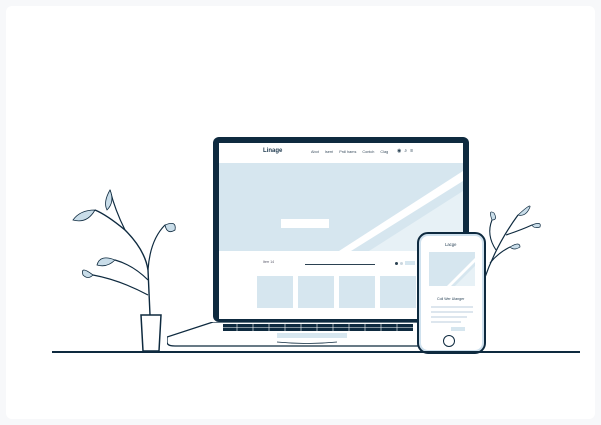 The width and height of the screenshot is (601, 425). What do you see at coordinates (305, 223) in the screenshot?
I see `hero-cta-button` at bounding box center [305, 223].